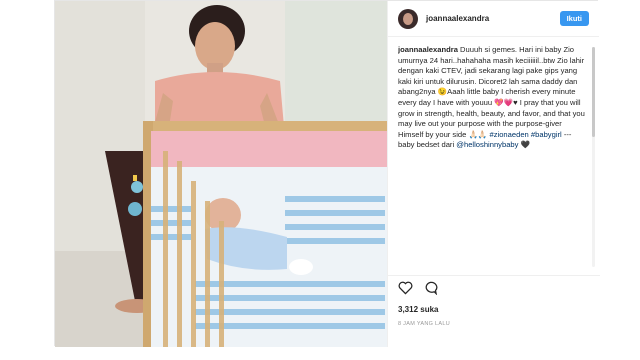  What do you see at coordinates (524, 145) in the screenshot?
I see `caption-end: 🖤` at bounding box center [524, 145].